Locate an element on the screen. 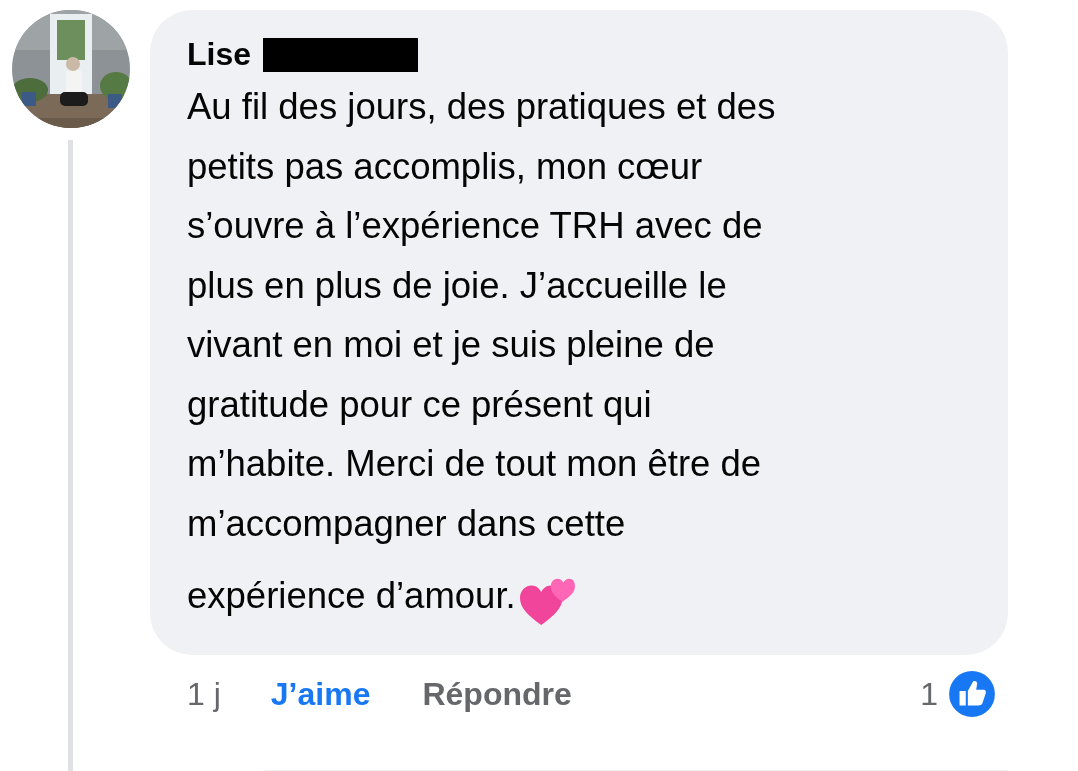 Image resolution: width=1078 pixels, height=771 pixels. comment-text-line: expérience d’amour. is located at coordinates (351, 595).